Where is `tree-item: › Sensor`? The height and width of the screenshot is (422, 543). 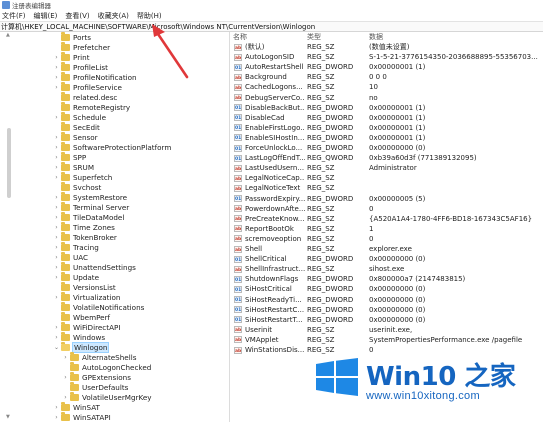
tree-item: › Sensor is located at coordinates (75, 137).